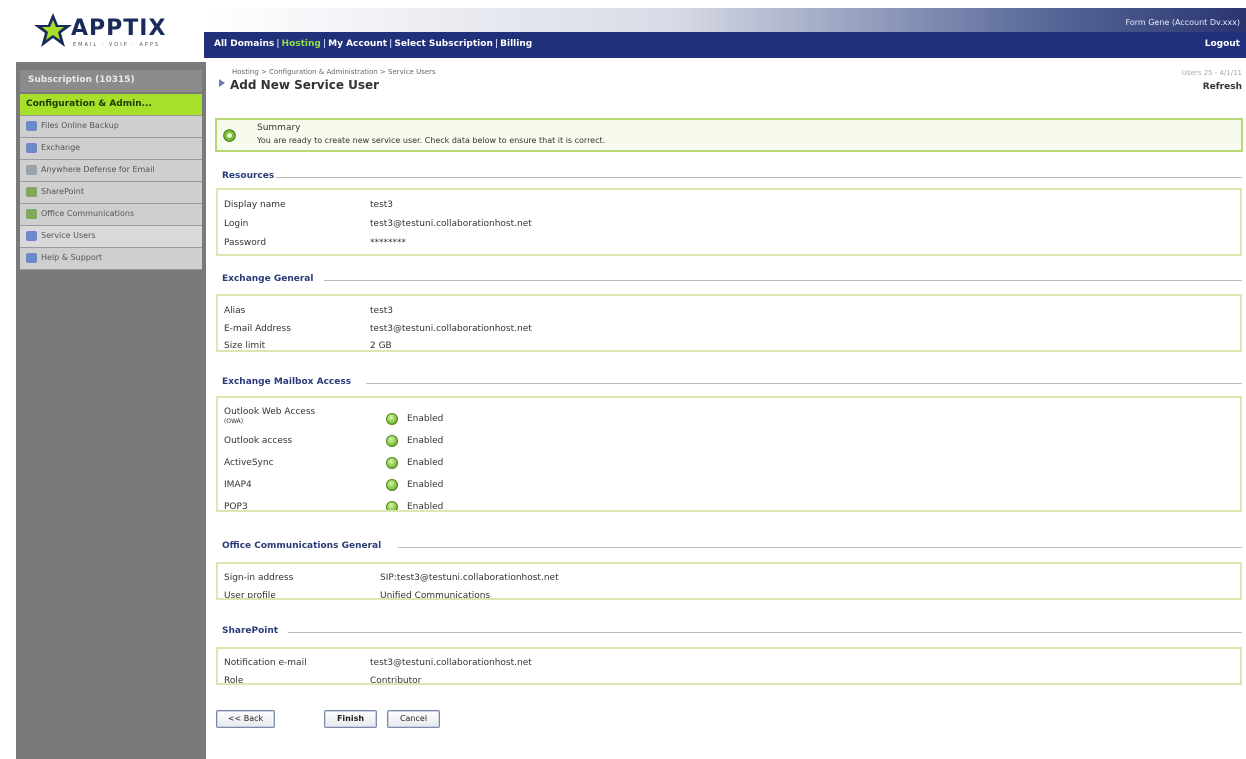 This screenshot has width=1246, height=759. What do you see at coordinates (234, 680) in the screenshot?
I see `row-label: Role` at bounding box center [234, 680].